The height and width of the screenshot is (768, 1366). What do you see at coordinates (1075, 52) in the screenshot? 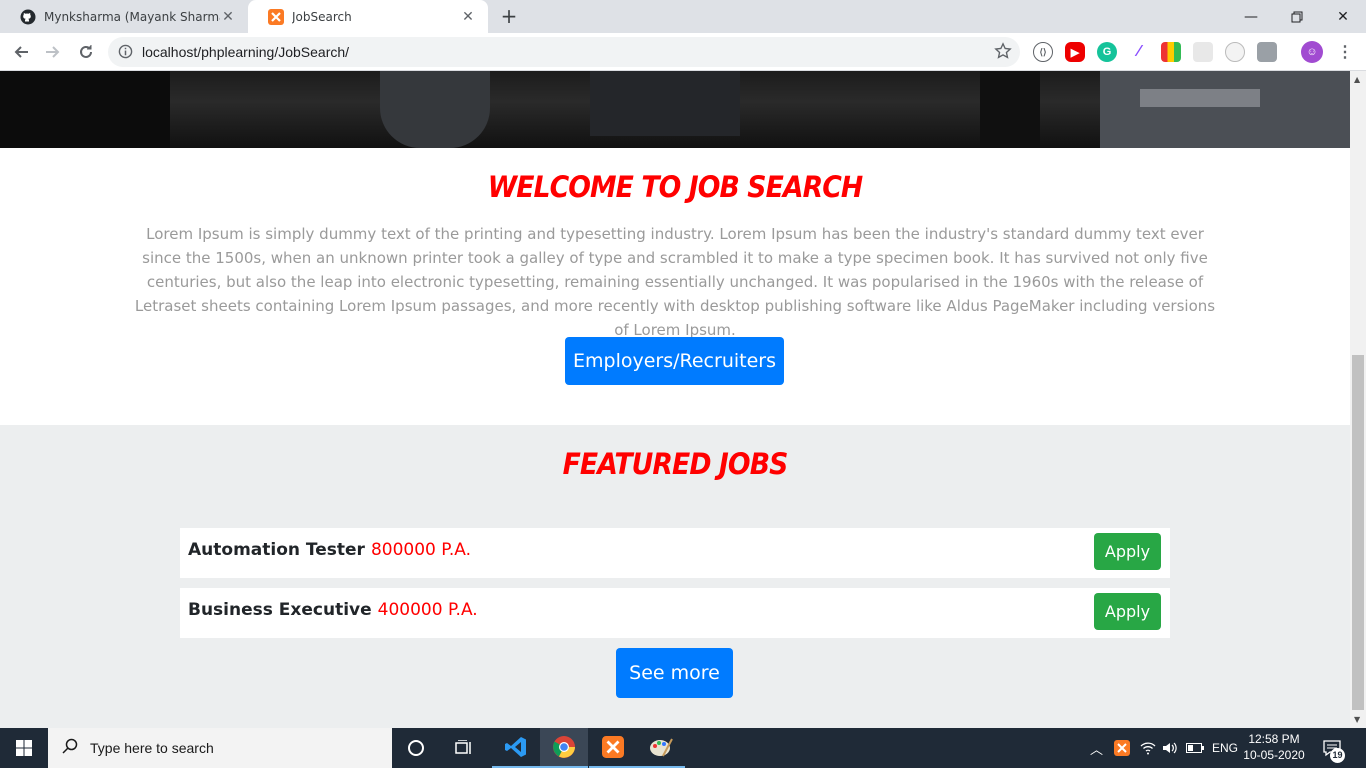
I see `youtube-extension-icon: ▶` at bounding box center [1075, 52].